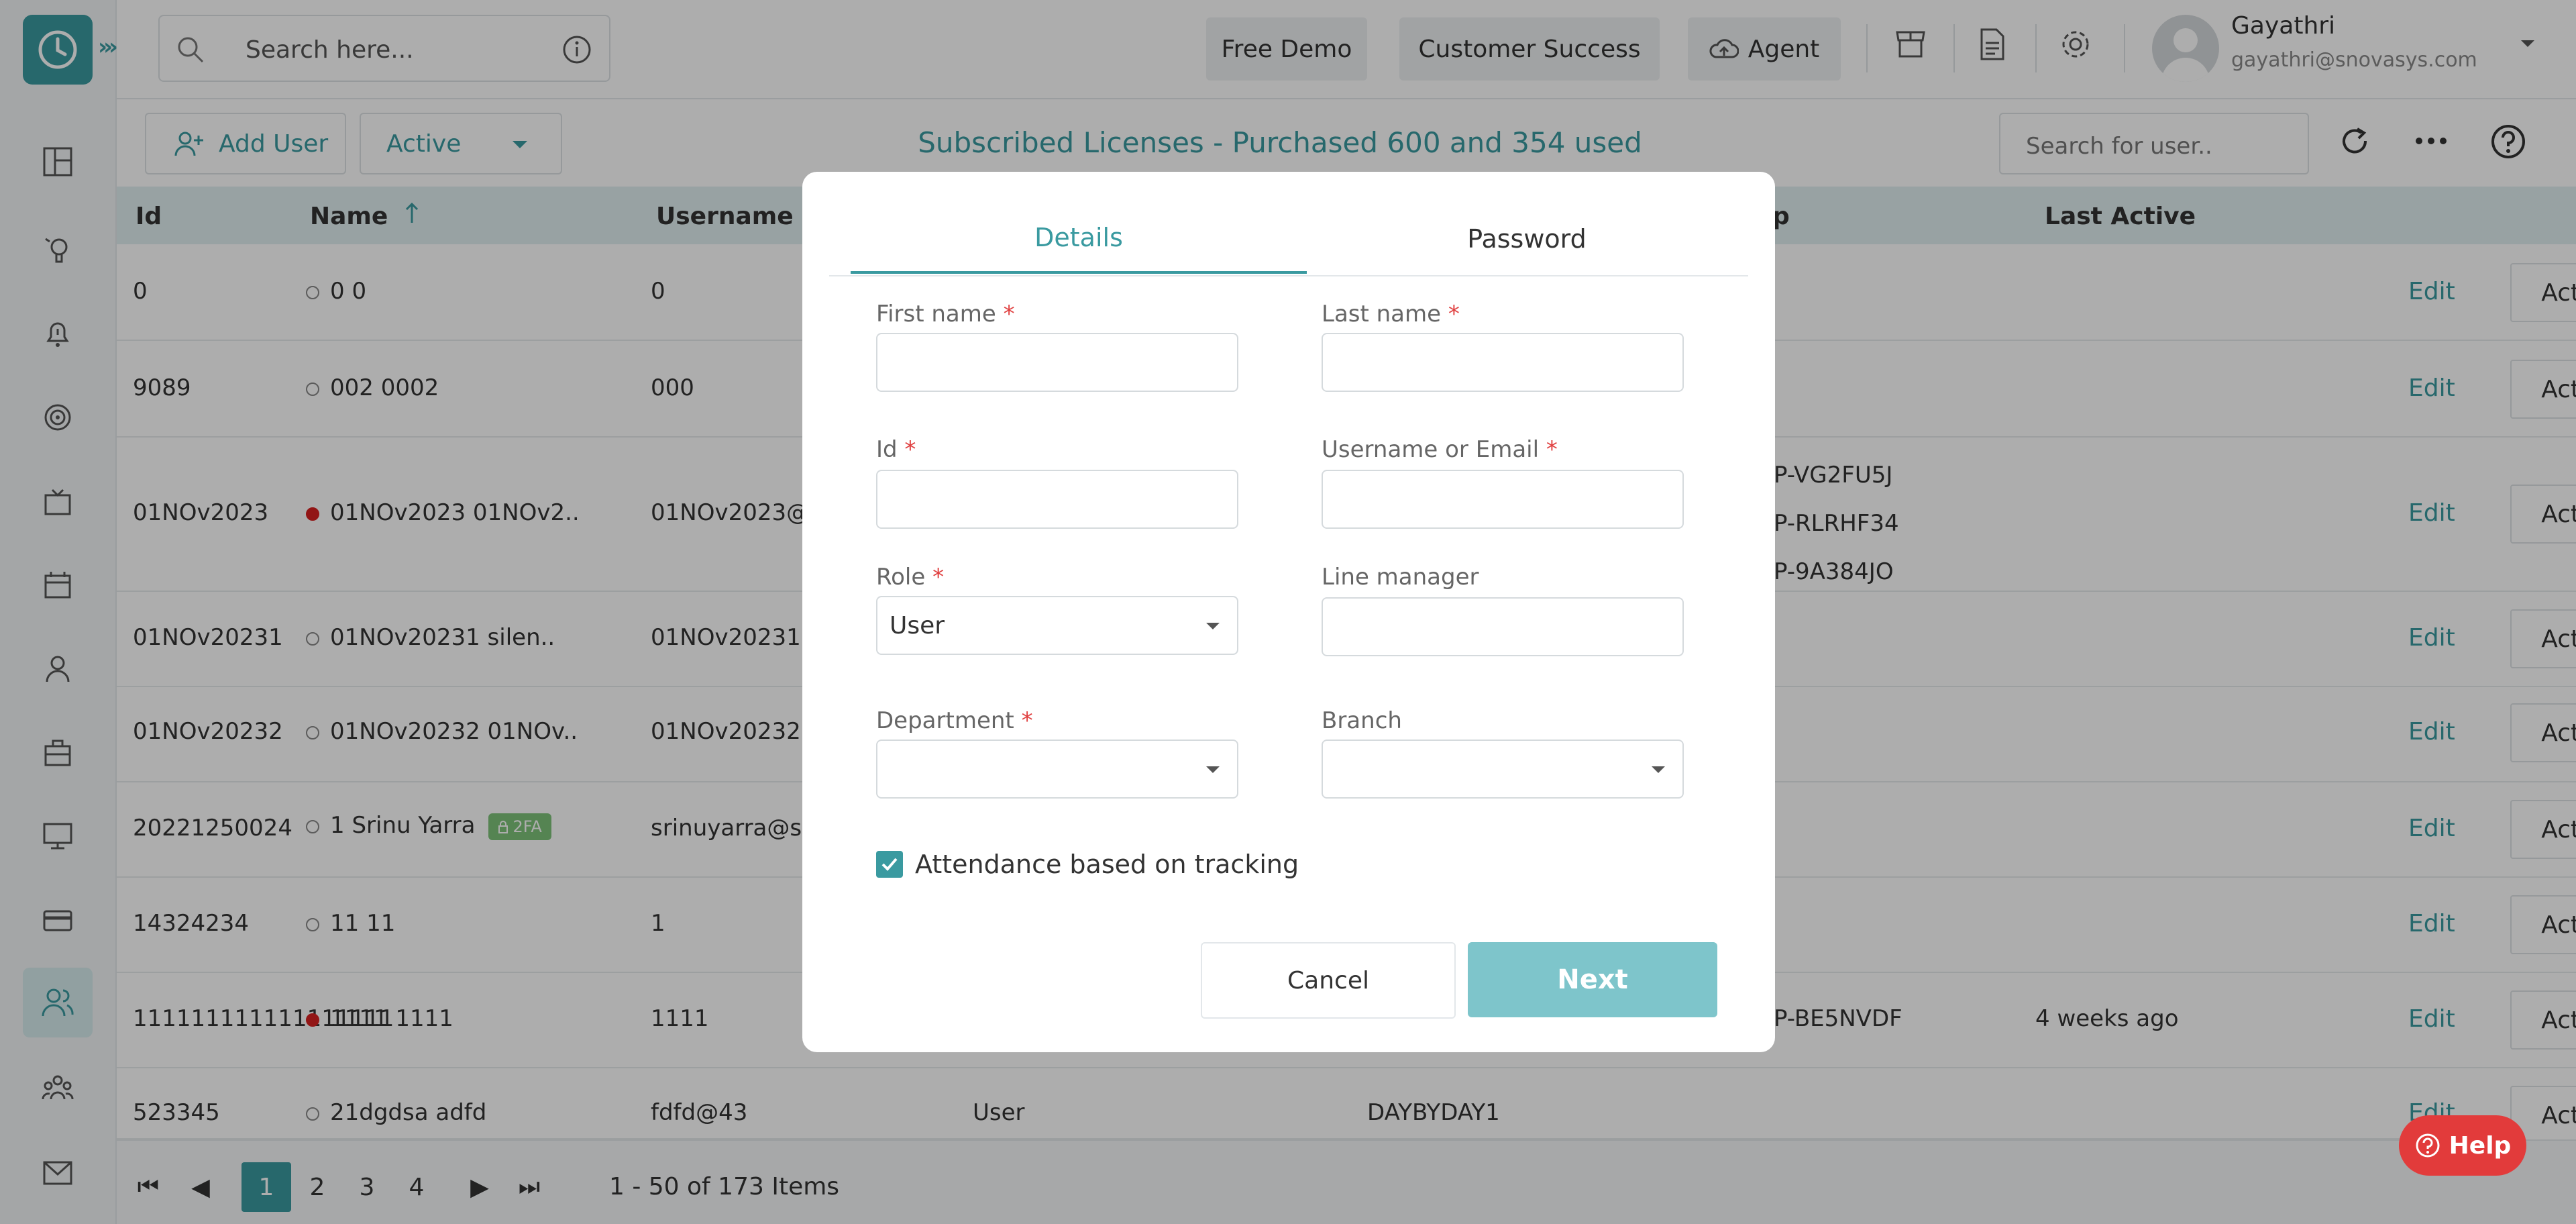 Image resolution: width=2576 pixels, height=1224 pixels. What do you see at coordinates (910, 577) in the screenshot?
I see `role-label: Role *` at bounding box center [910, 577].